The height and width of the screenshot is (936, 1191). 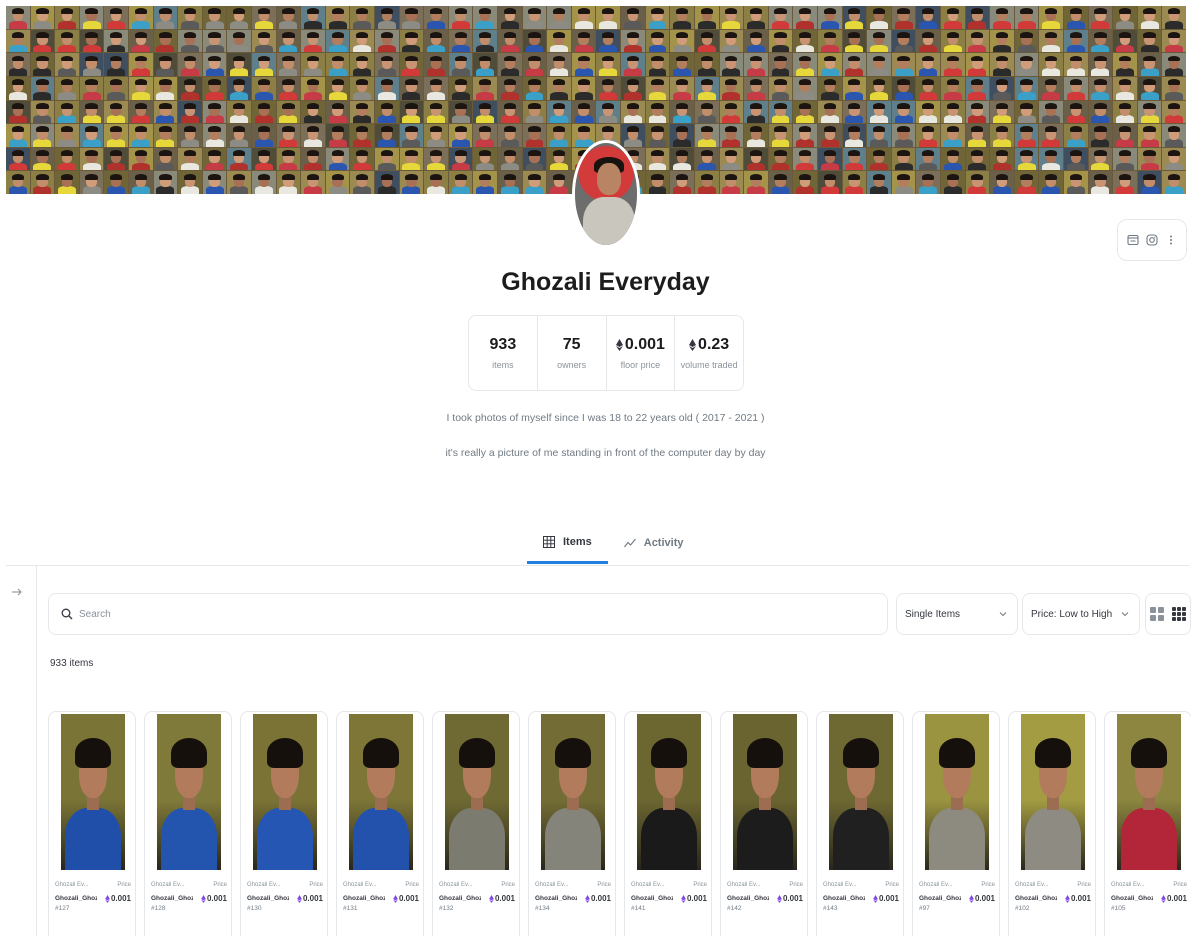 I want to click on sidebar-divider, so click(x=36, y=751).